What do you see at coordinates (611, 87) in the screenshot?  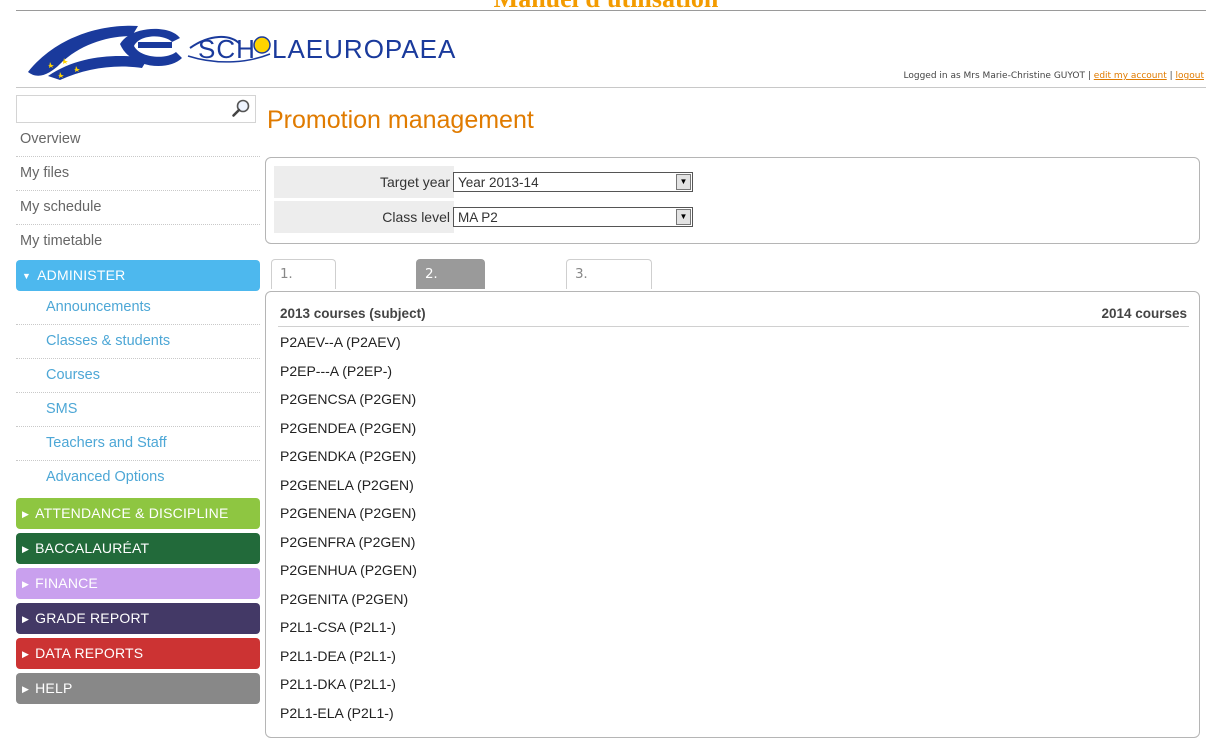 I see `header-divider` at bounding box center [611, 87].